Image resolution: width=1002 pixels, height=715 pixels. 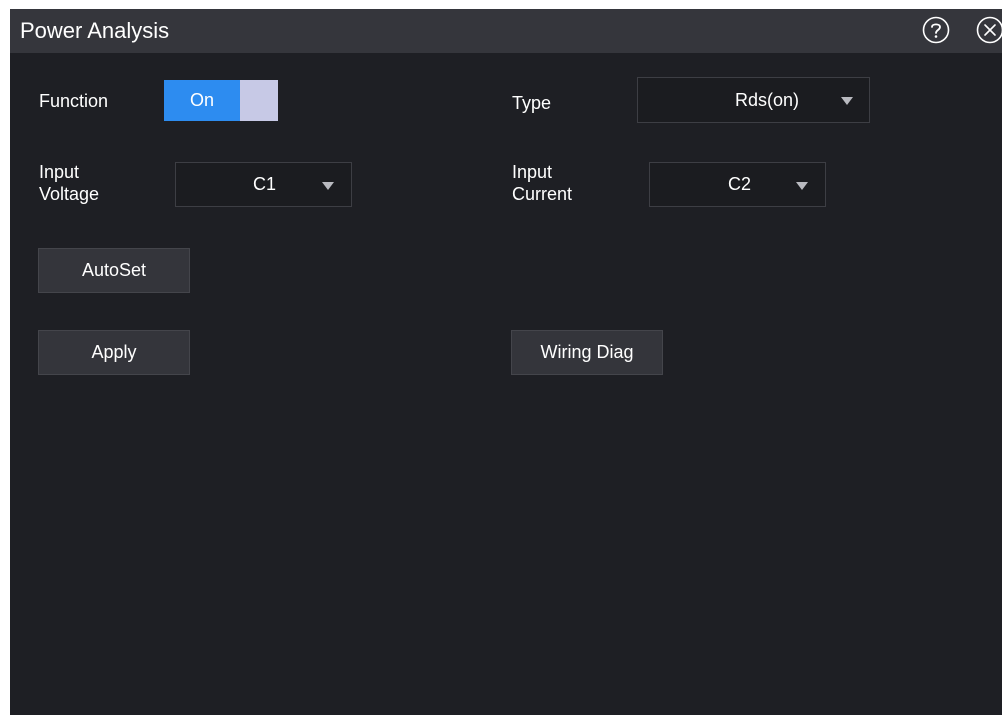 I want to click on autoset-button: AutoSet, so click(x=114, y=270).